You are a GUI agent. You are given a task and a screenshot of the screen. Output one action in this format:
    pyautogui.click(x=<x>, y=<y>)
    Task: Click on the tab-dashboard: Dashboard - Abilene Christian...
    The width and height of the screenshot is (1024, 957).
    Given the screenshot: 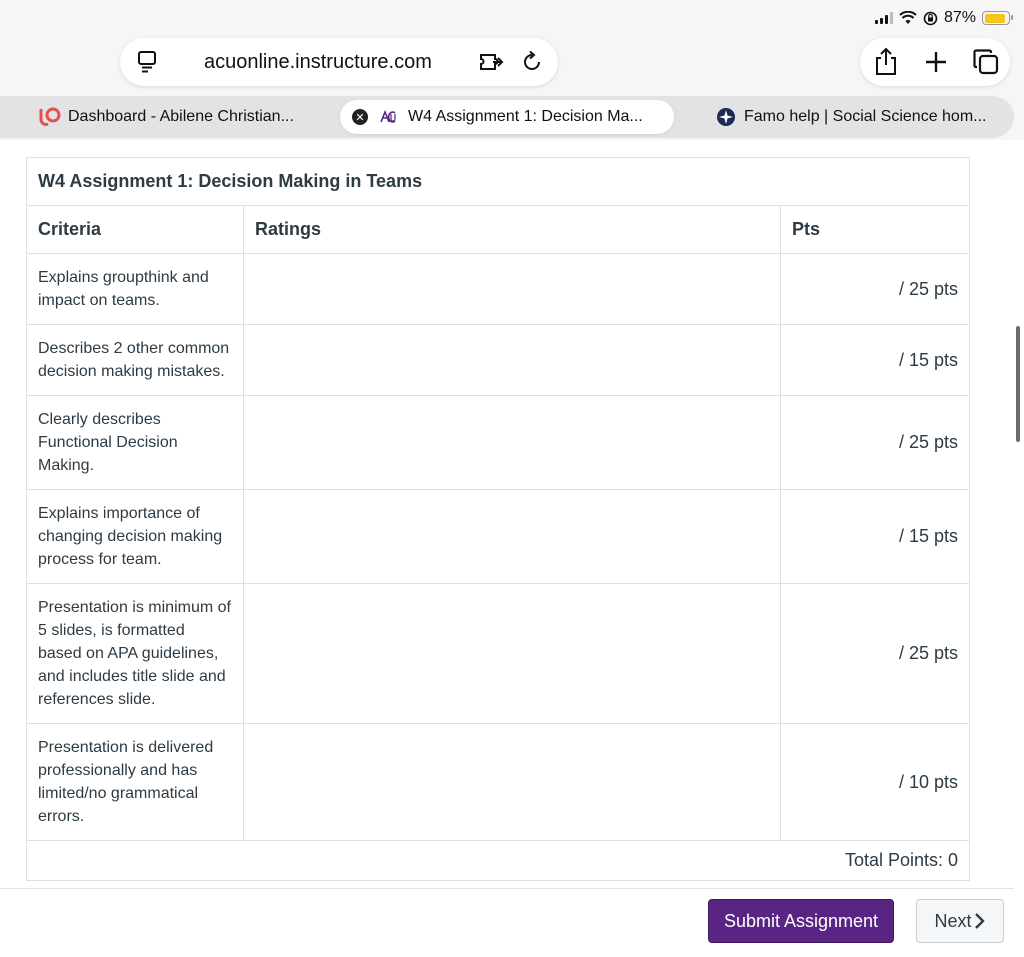 What is the action you would take?
    pyautogui.click(x=166, y=117)
    